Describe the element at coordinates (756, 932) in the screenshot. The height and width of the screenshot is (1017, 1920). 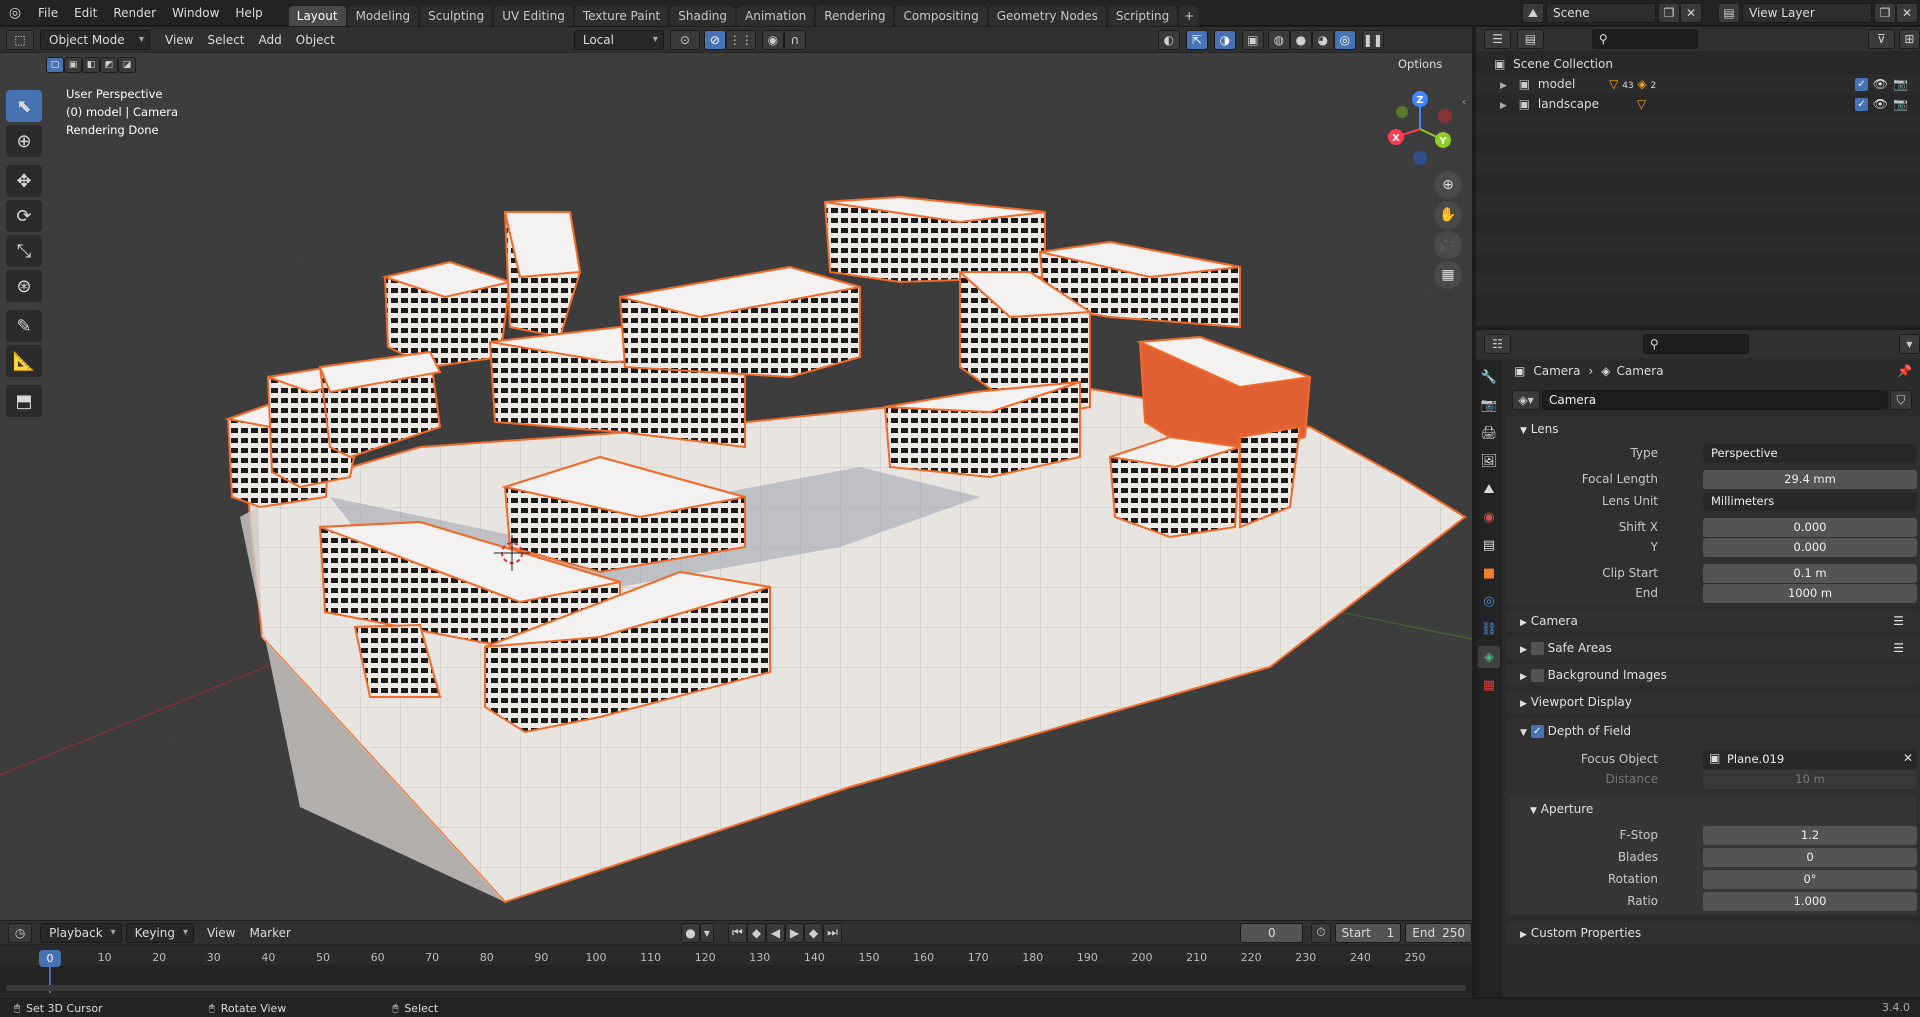
I see `jump-prev-key-icon: ◆` at that location.